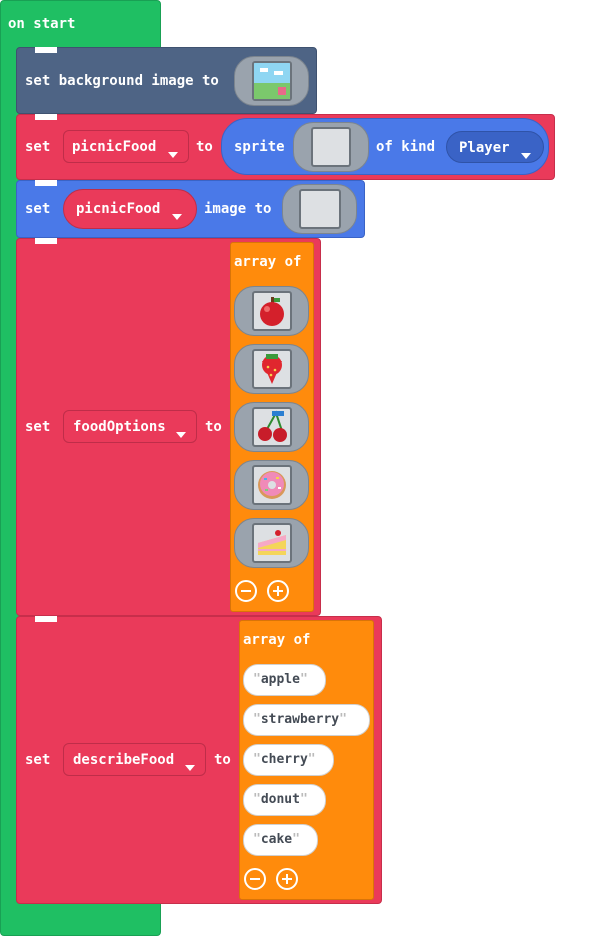 The width and height of the screenshot is (607, 936). Describe the element at coordinates (272, 81) in the screenshot. I see `landscape-image-icon` at that location.